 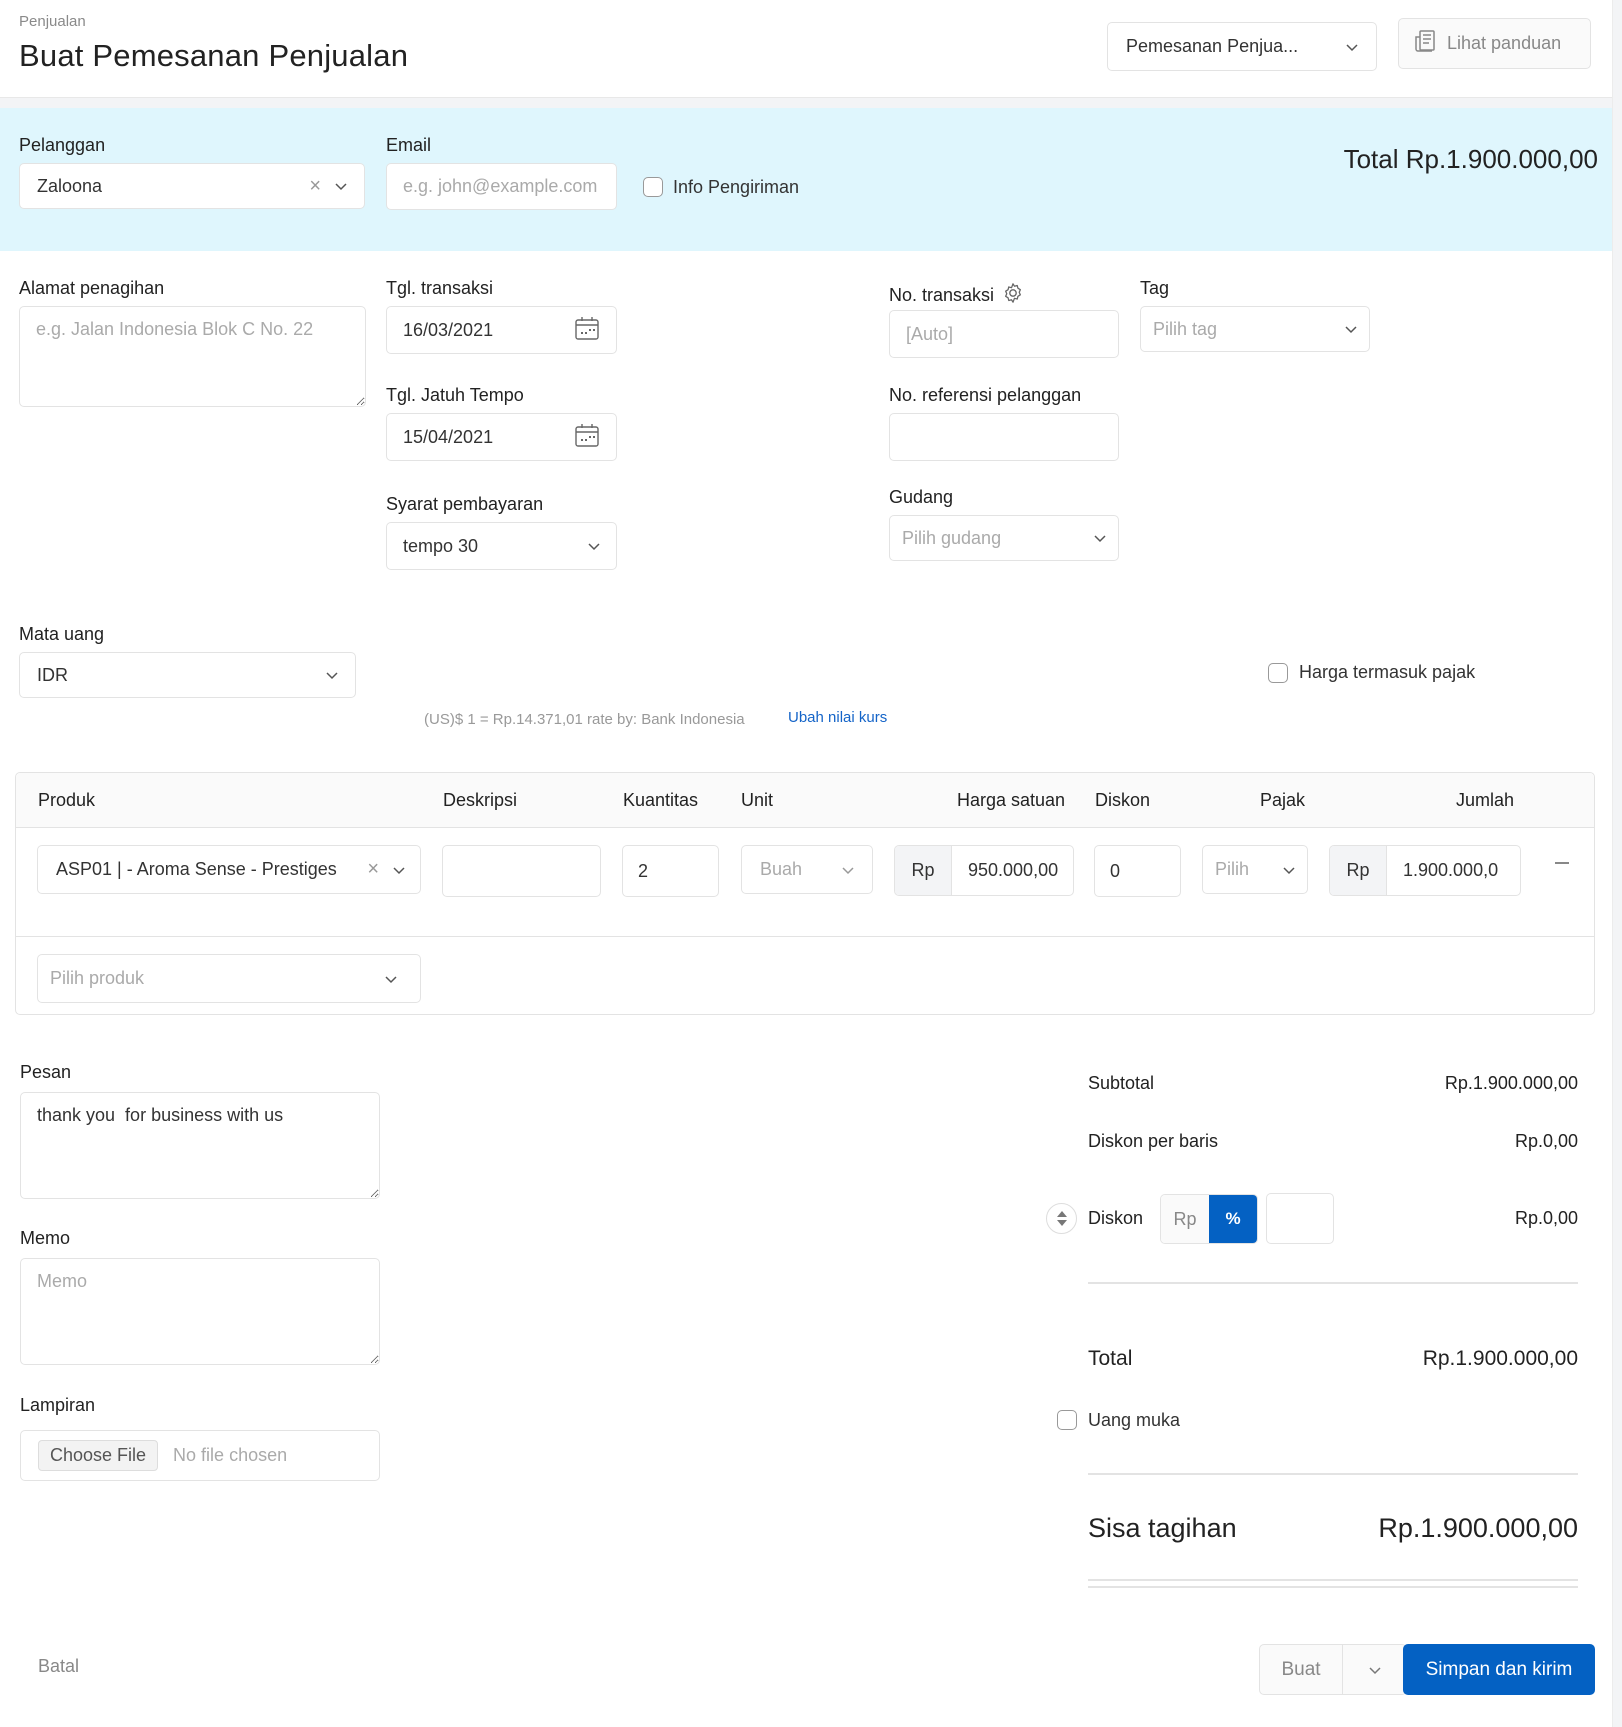 I want to click on warehouse-select: Pilih gudang, so click(x=1004, y=538).